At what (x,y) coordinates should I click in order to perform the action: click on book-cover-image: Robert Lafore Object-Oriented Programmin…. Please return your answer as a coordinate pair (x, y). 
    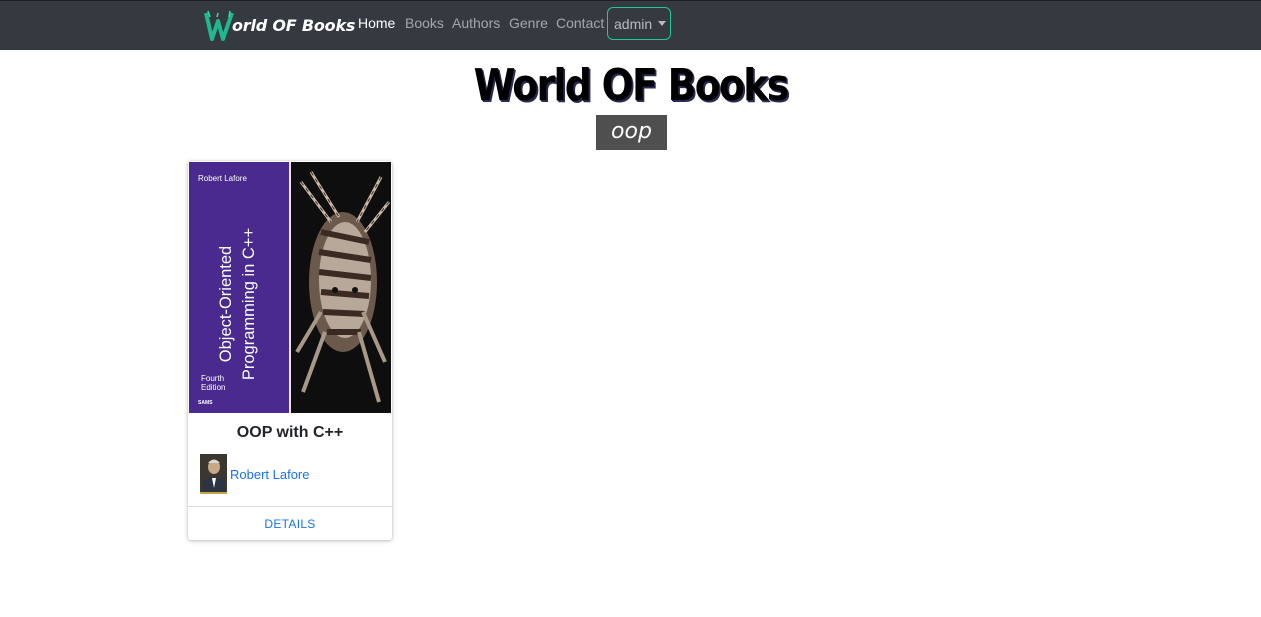
    Looking at the image, I should click on (290, 287).